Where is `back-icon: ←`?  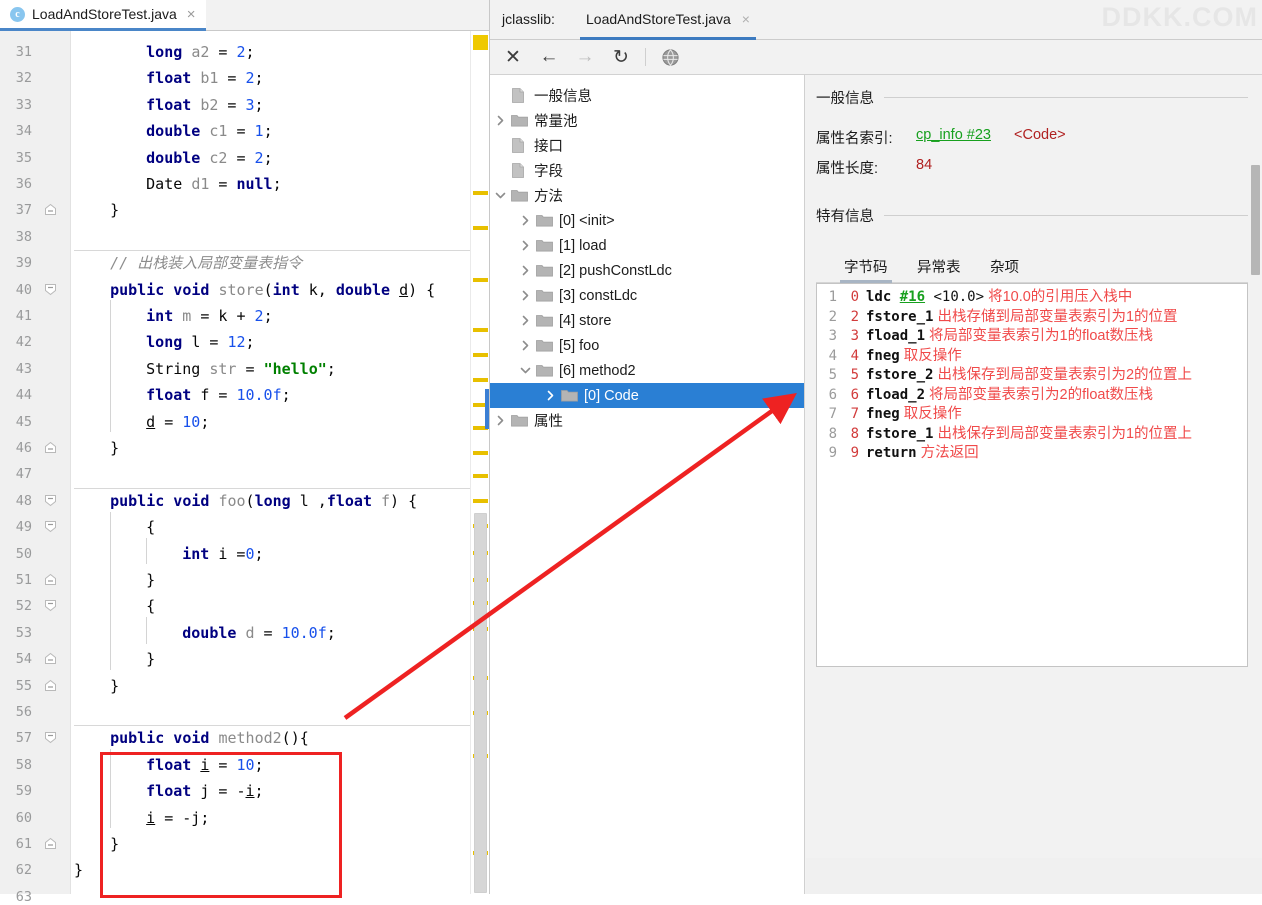 back-icon: ← is located at coordinates (549, 57).